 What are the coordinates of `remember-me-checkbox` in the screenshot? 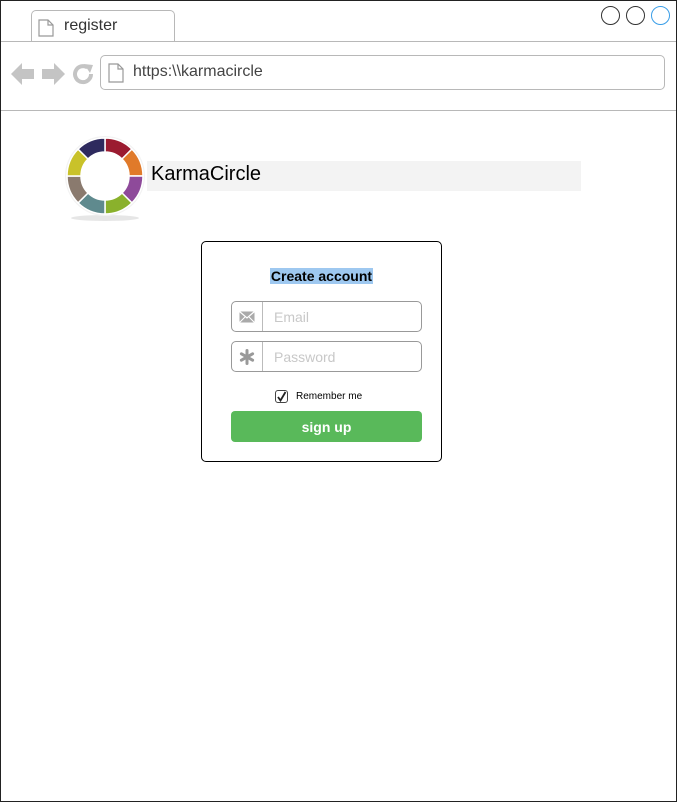 It's located at (281, 396).